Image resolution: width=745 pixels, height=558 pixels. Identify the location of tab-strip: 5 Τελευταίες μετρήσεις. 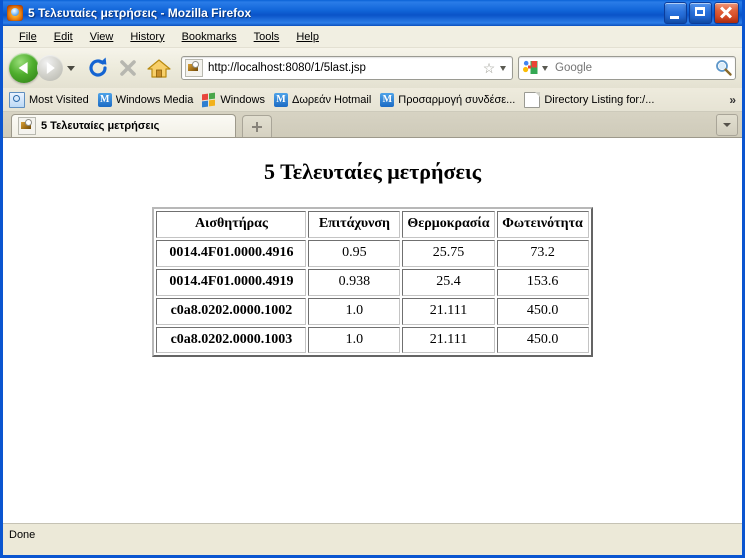
(372, 125).